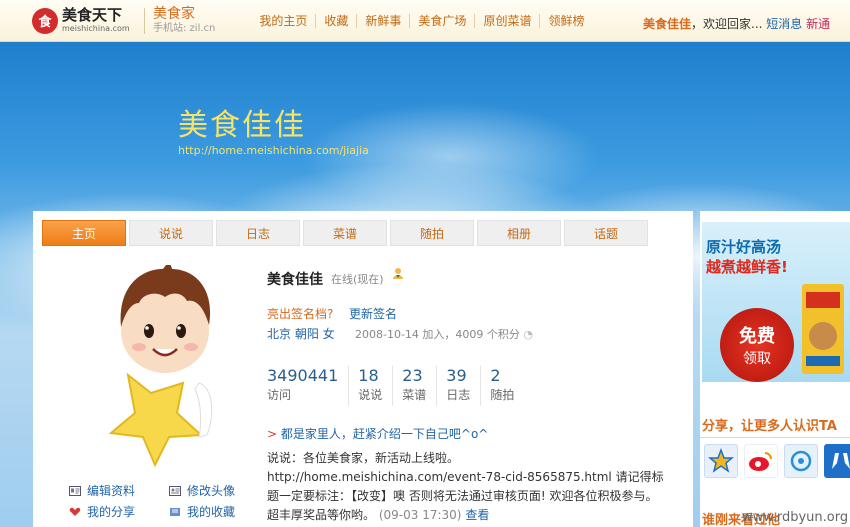  Describe the element at coordinates (519, 233) in the screenshot. I see `tab-albums: 相册` at that location.